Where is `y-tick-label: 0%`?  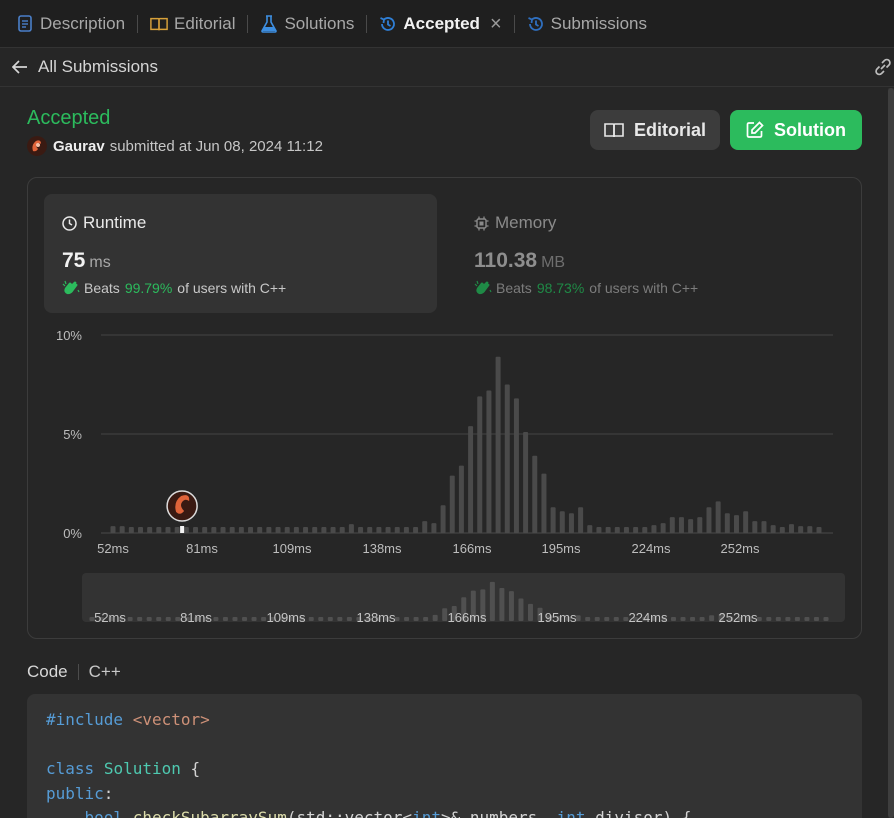
y-tick-label: 0% is located at coordinates (72, 533).